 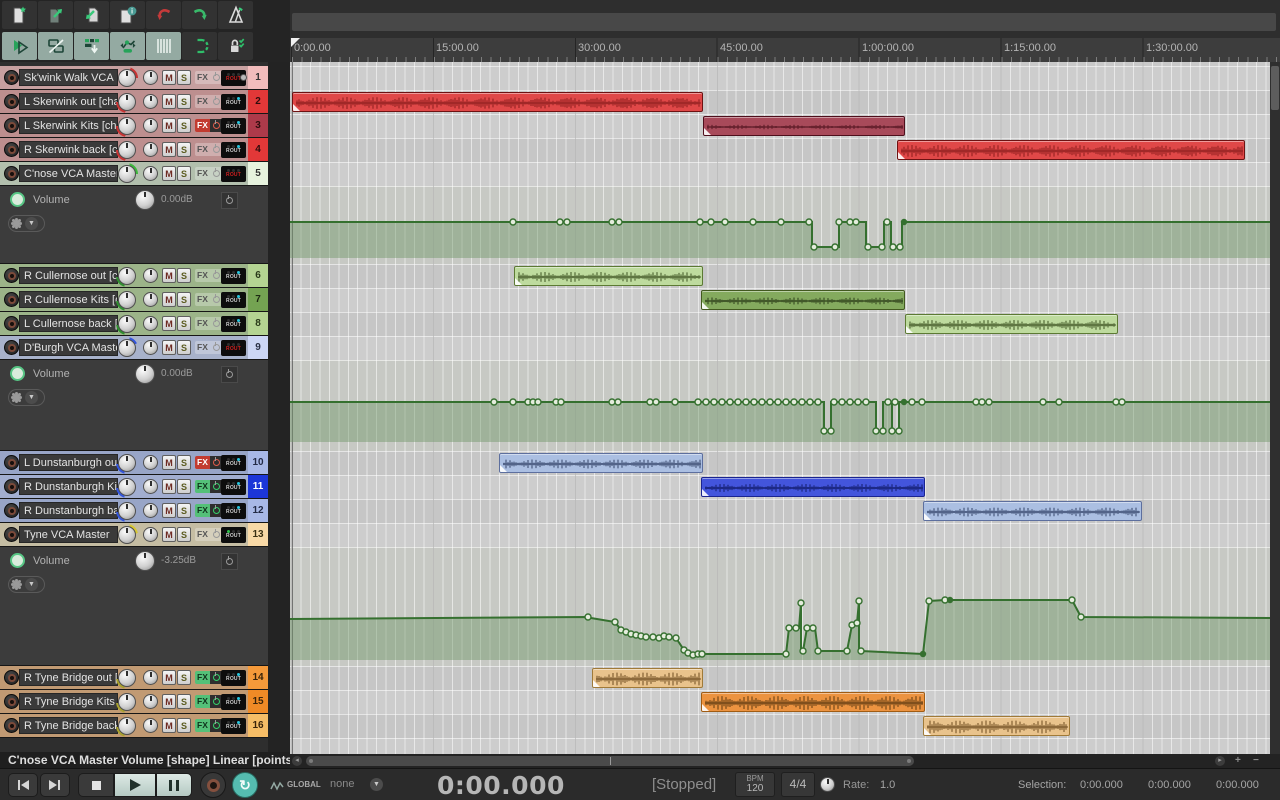 I want to click on snap-button, so click(x=199, y=46).